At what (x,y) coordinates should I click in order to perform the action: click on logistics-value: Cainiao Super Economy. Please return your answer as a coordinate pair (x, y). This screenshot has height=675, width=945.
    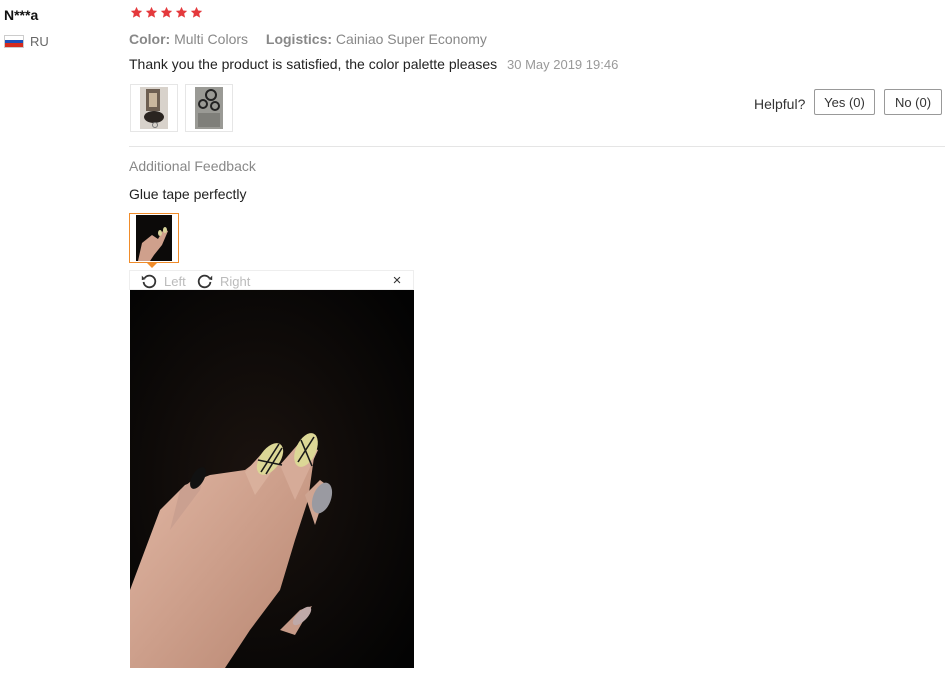
    Looking at the image, I should click on (411, 39).